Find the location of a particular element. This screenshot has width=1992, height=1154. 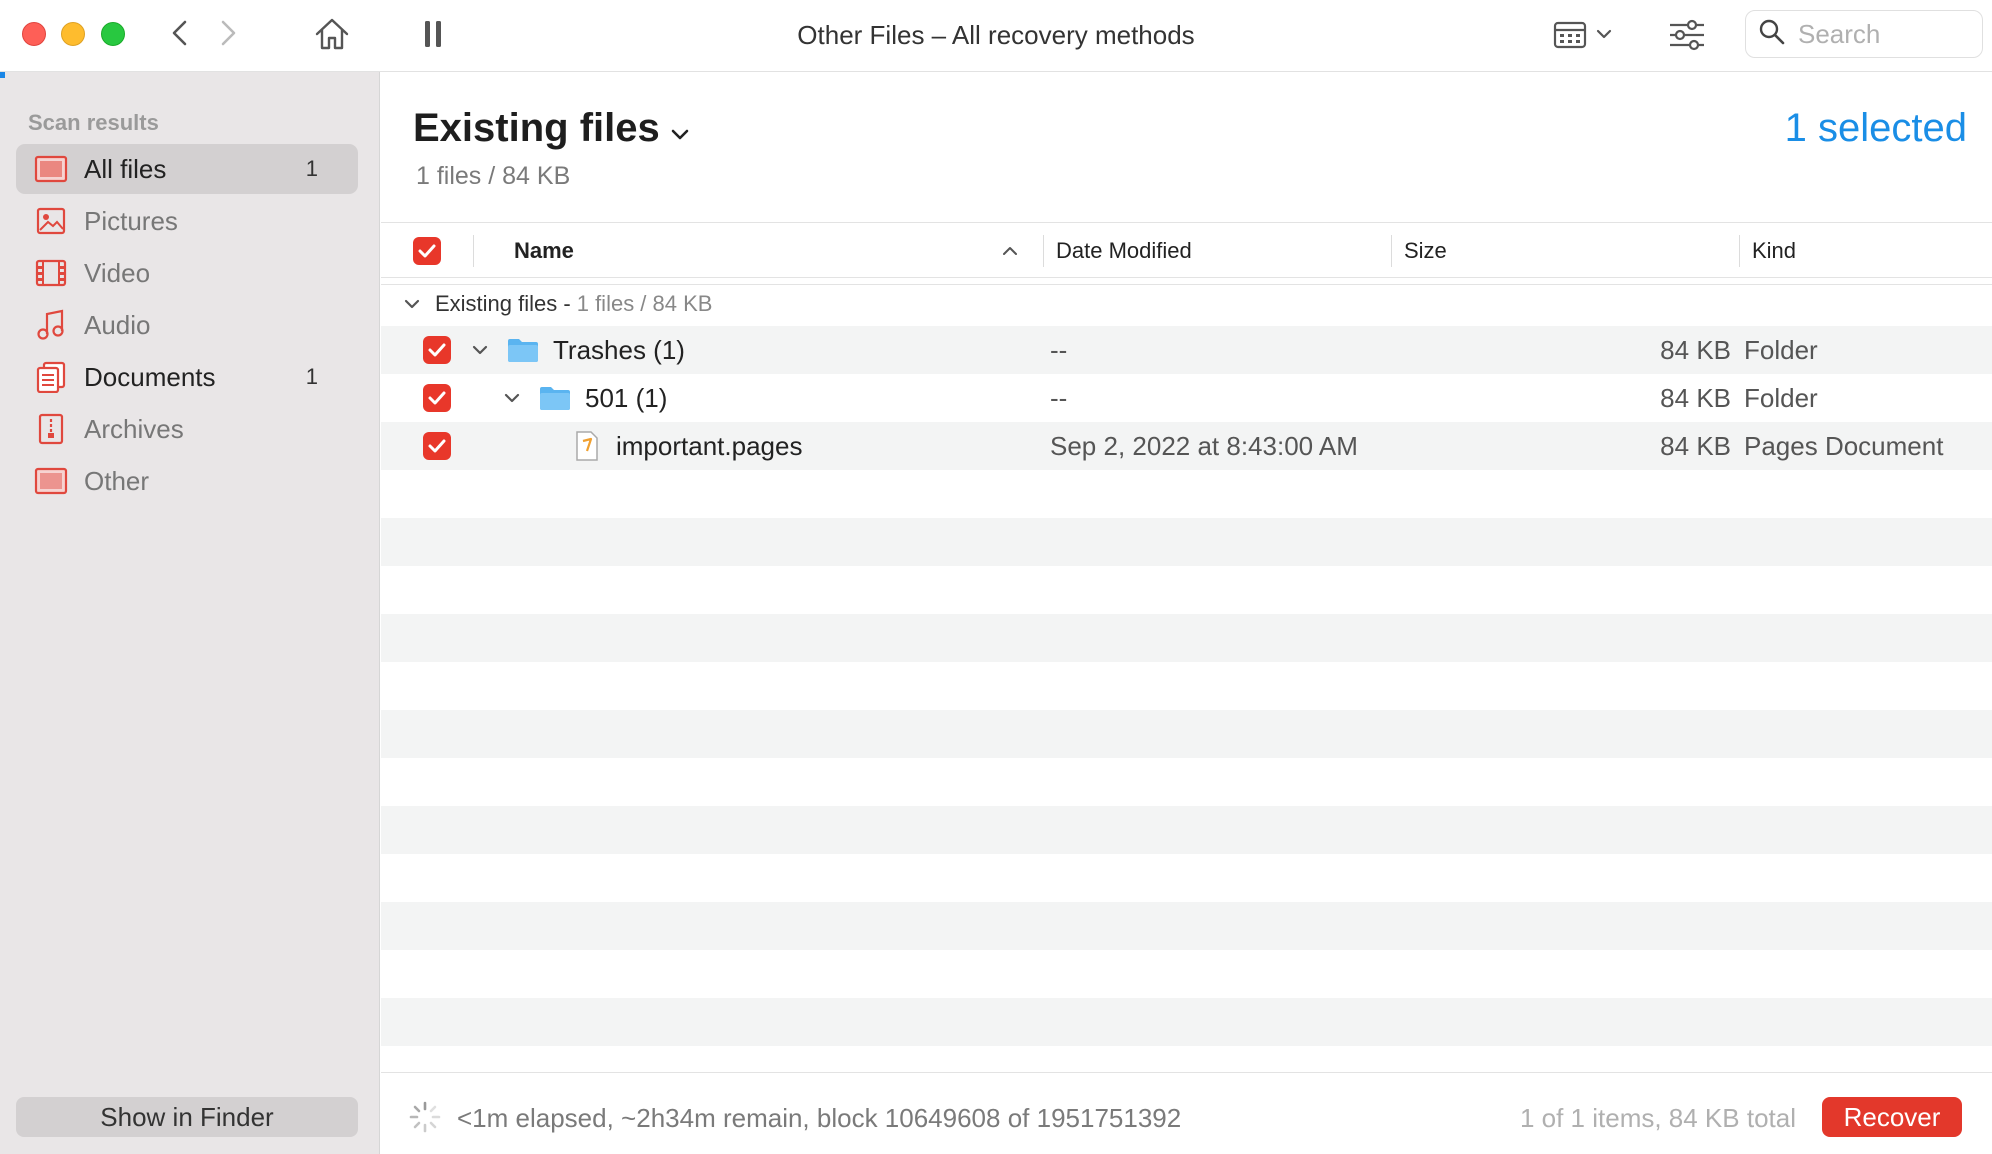

back-icon is located at coordinates (179, 33).